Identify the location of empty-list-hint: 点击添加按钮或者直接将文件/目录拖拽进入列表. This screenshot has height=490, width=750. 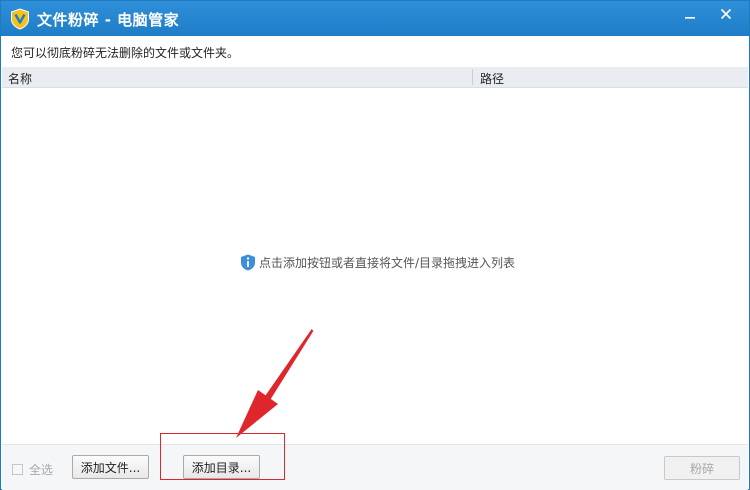
(377, 262).